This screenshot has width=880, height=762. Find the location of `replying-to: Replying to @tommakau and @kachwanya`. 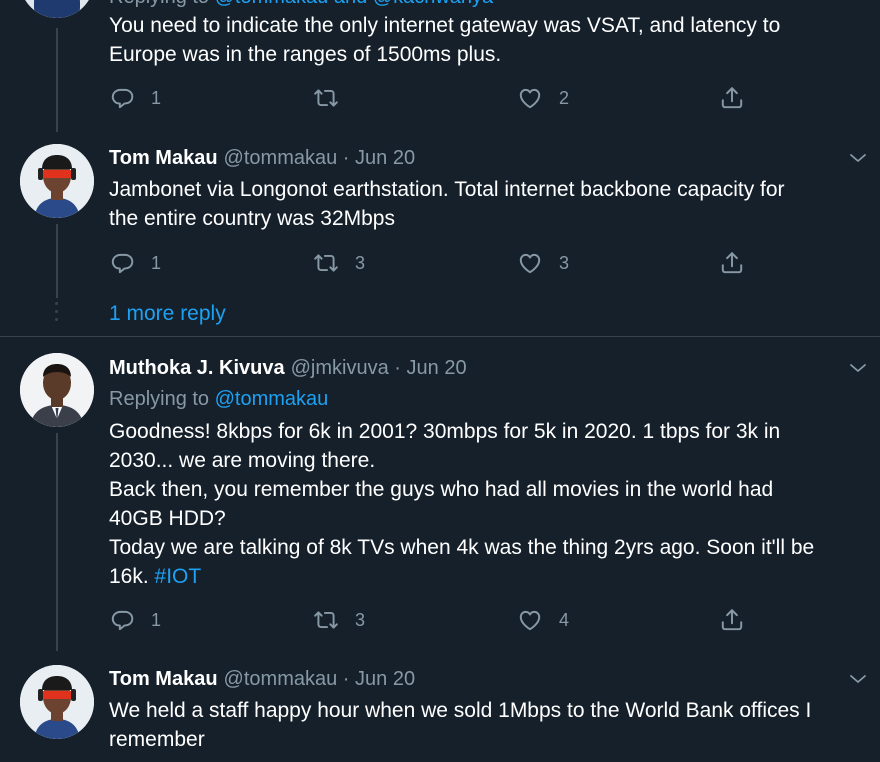

replying-to: Replying to @tommakau and @kachwanya is located at coordinates (301, 5).